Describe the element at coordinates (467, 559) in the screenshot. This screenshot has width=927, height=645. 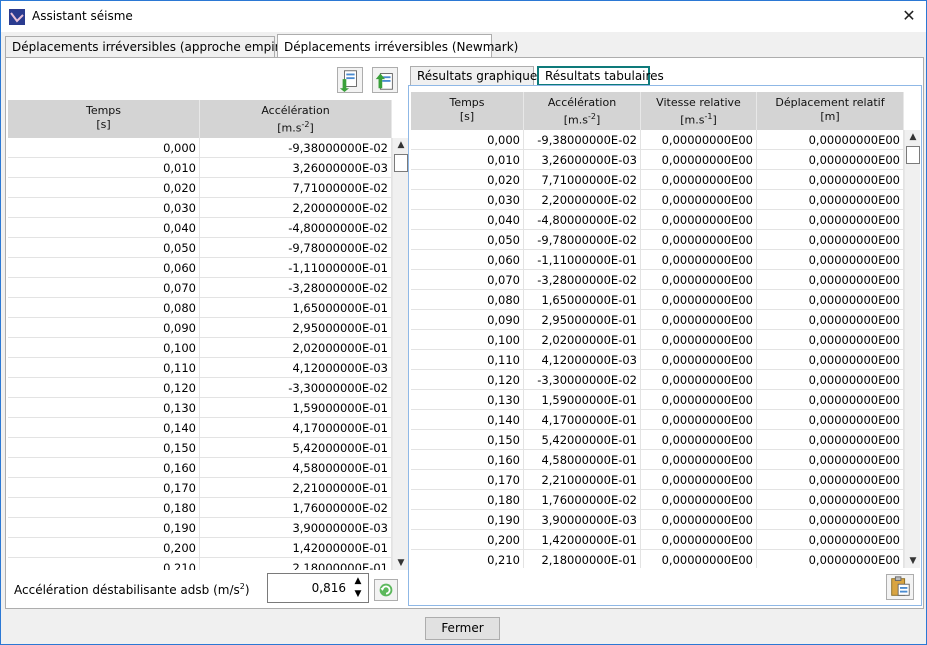
I see `table-cell: 0,210` at that location.